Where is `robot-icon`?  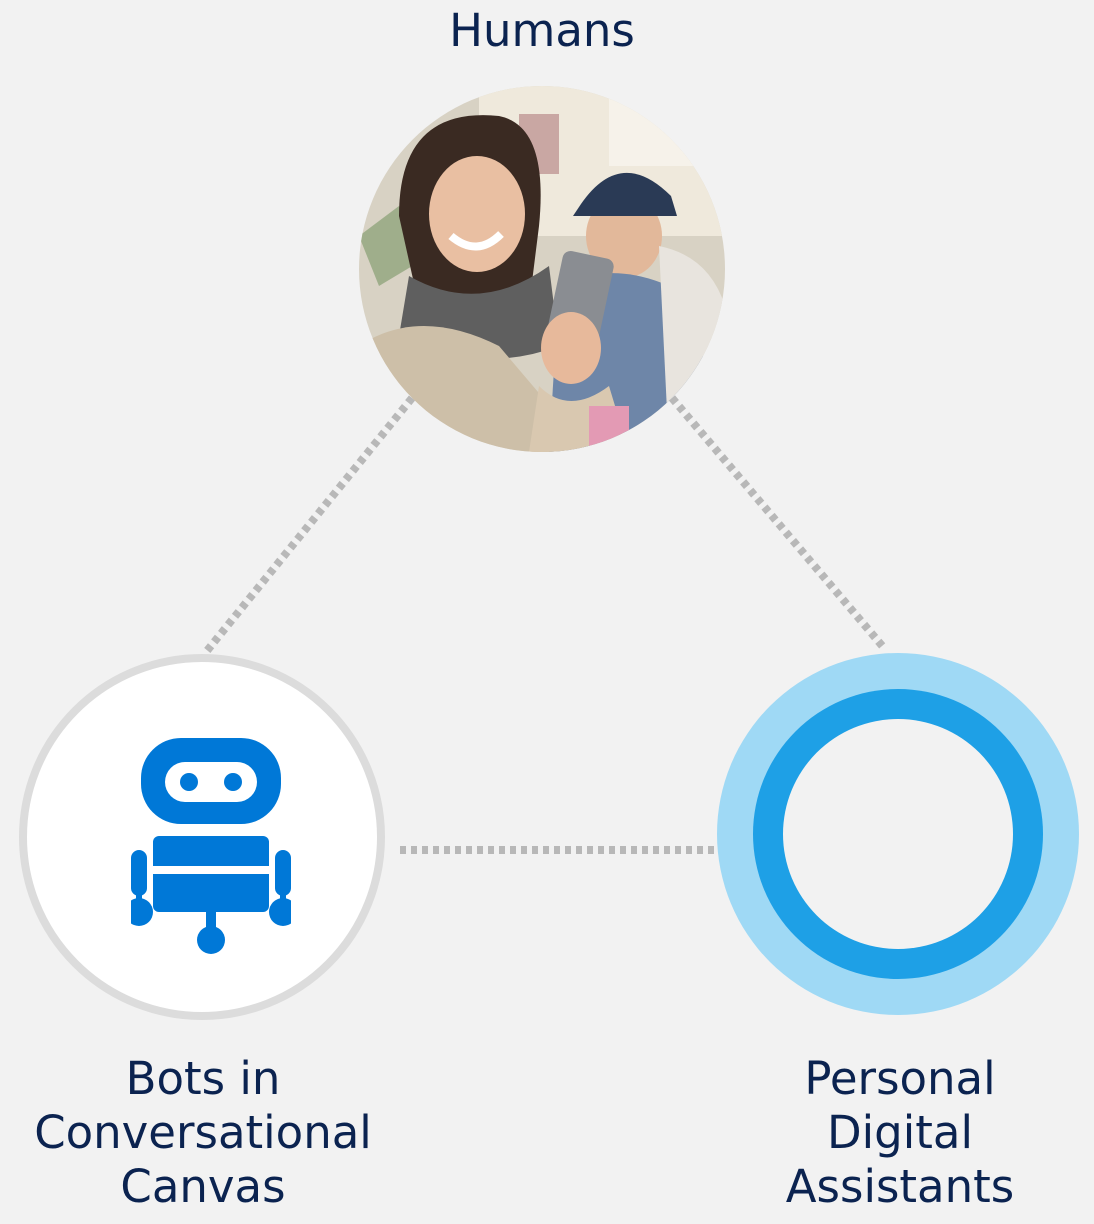 robot-icon is located at coordinates (211, 846).